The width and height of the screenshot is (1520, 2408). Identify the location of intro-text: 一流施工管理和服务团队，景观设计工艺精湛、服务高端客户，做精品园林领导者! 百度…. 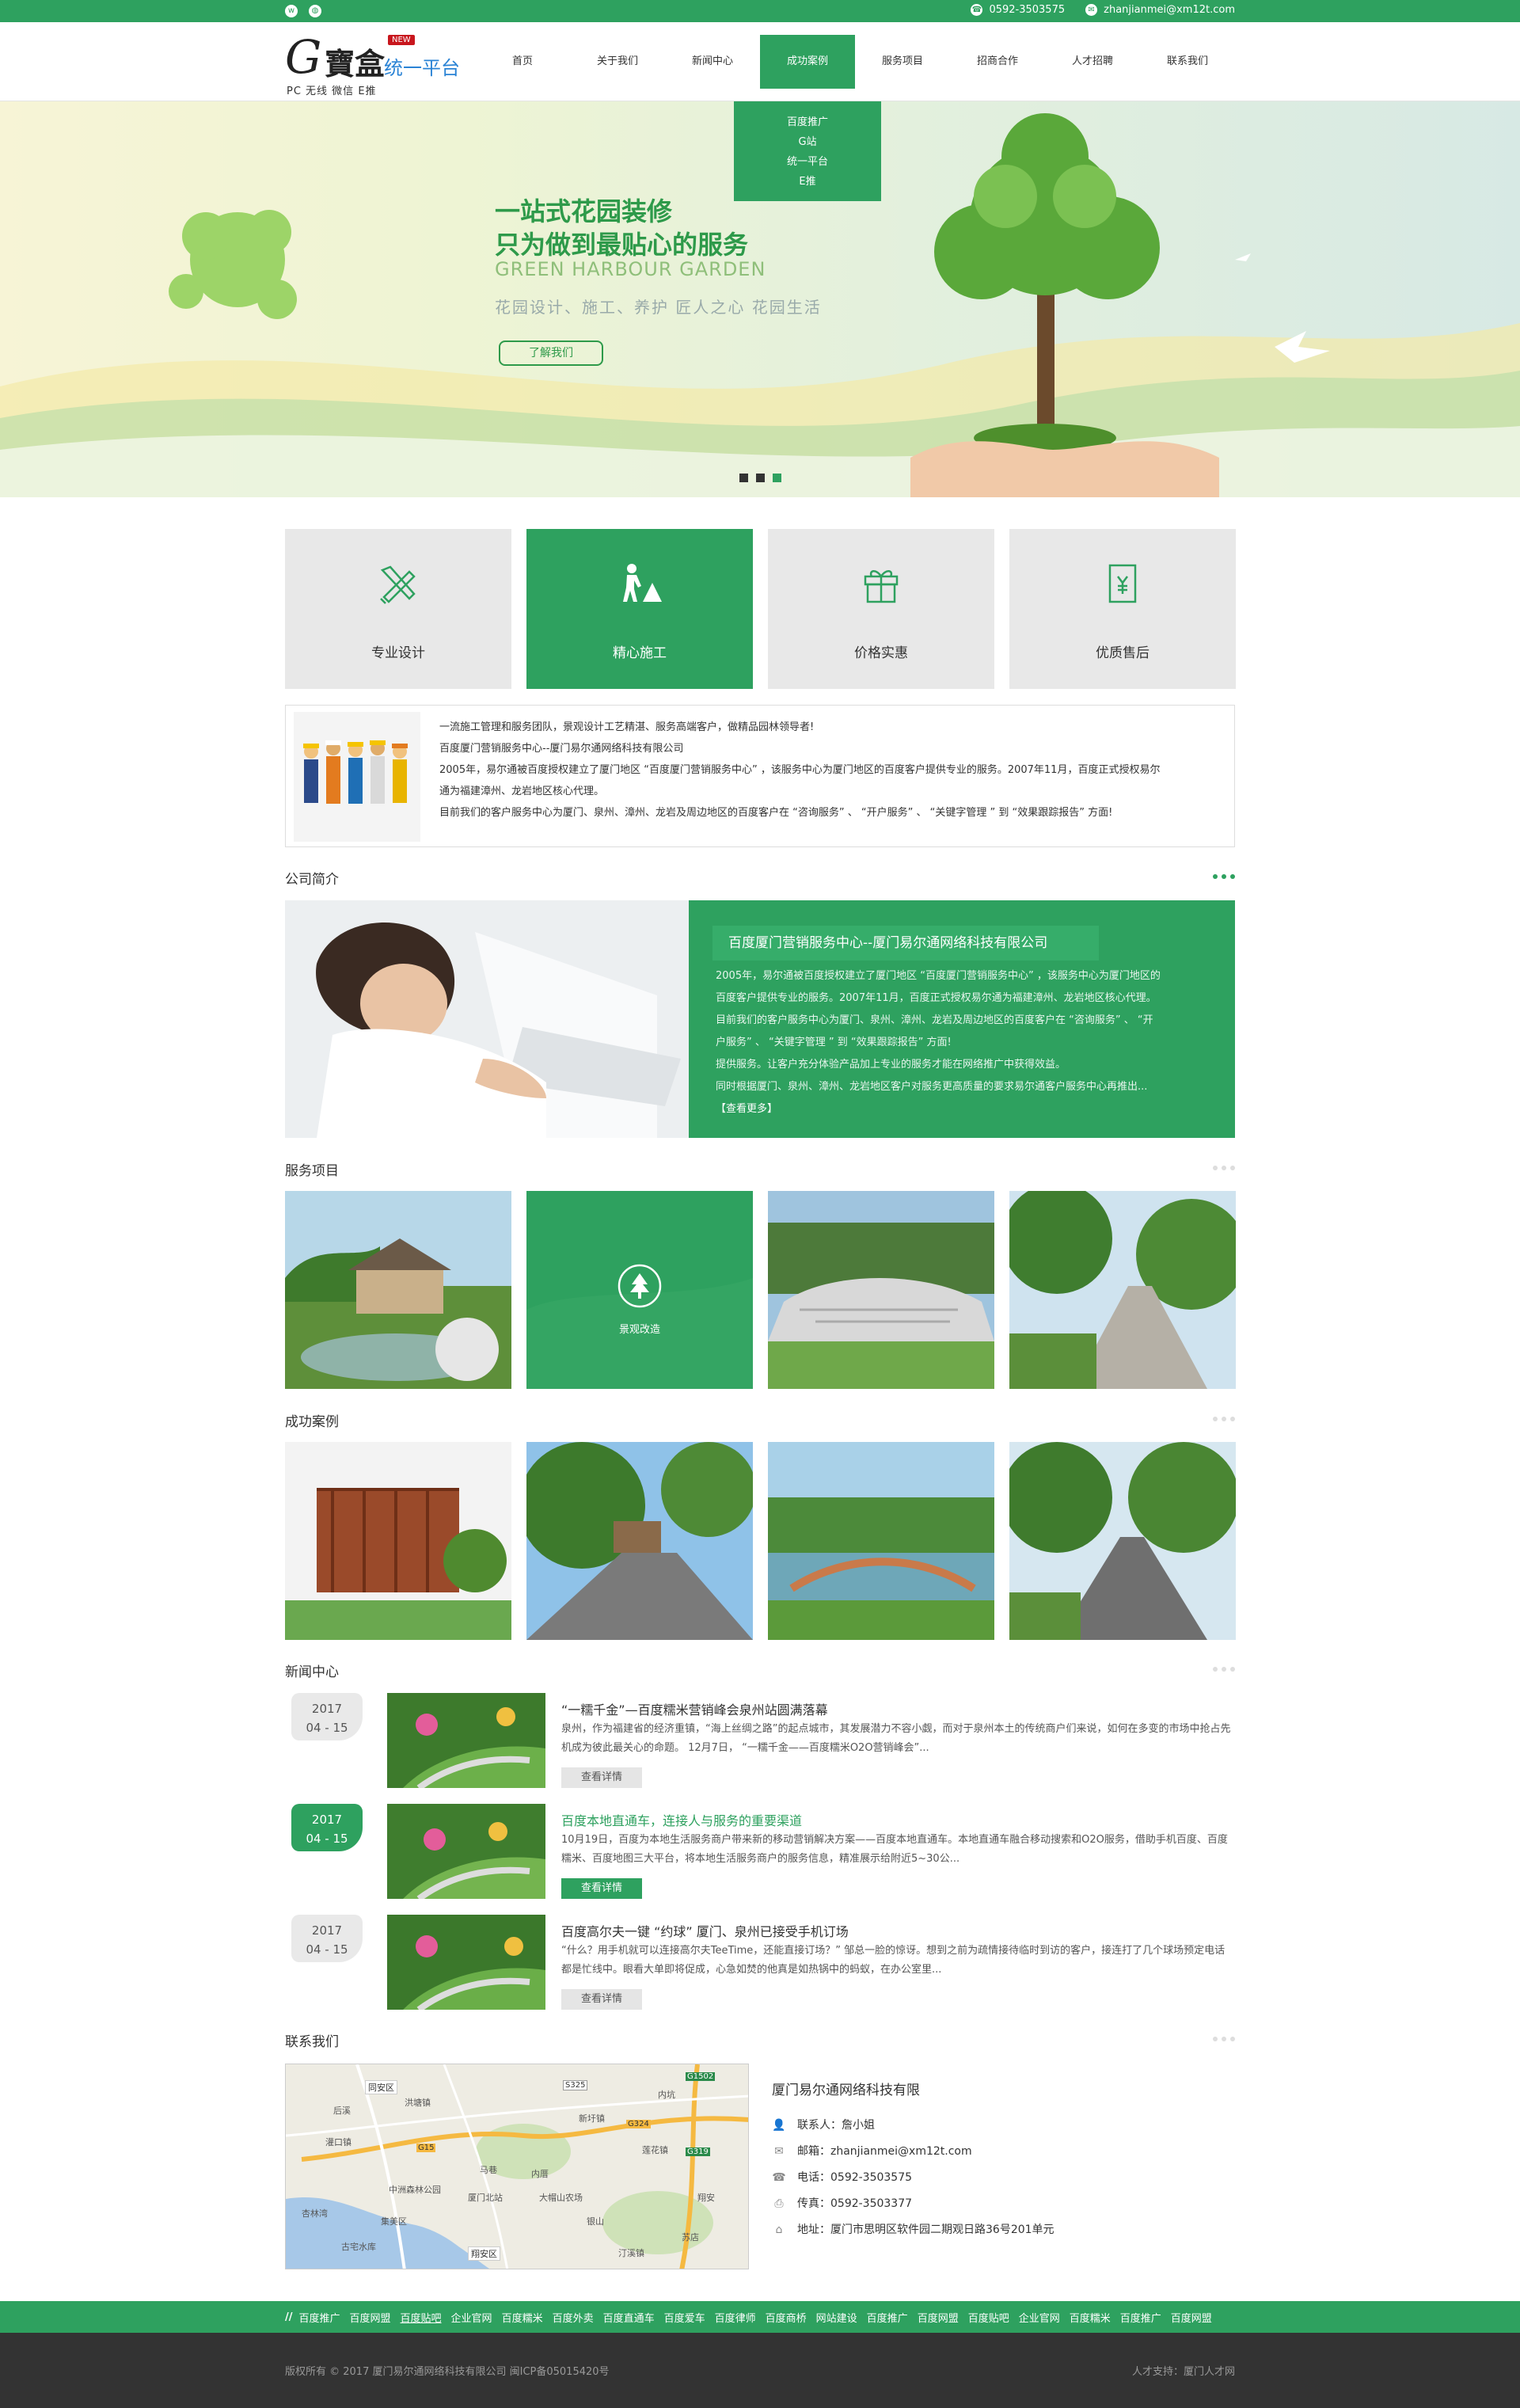
(800, 770).